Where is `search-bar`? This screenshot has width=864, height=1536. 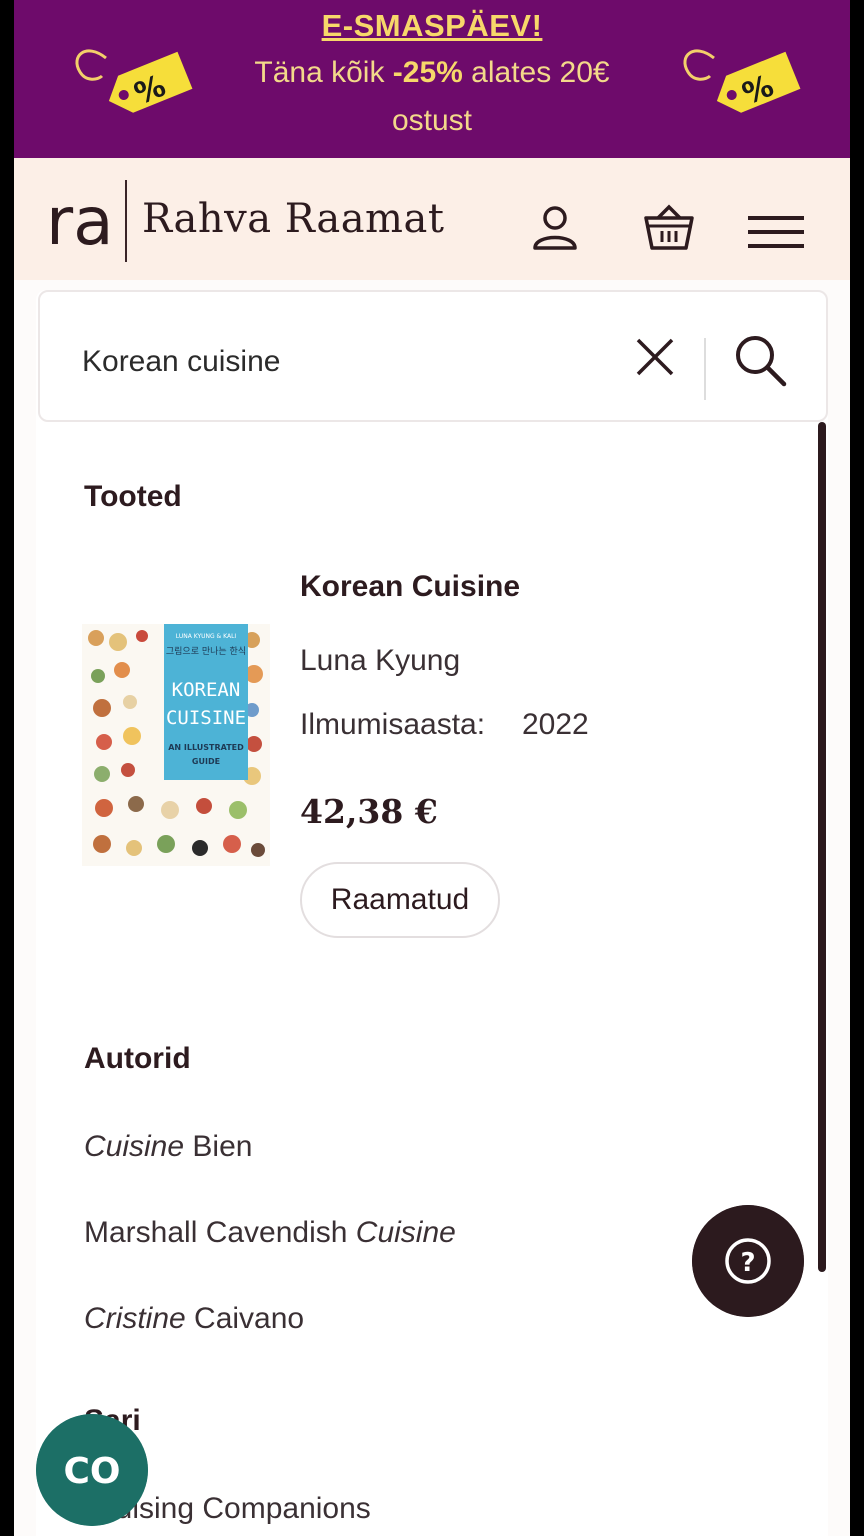 search-bar is located at coordinates (433, 356).